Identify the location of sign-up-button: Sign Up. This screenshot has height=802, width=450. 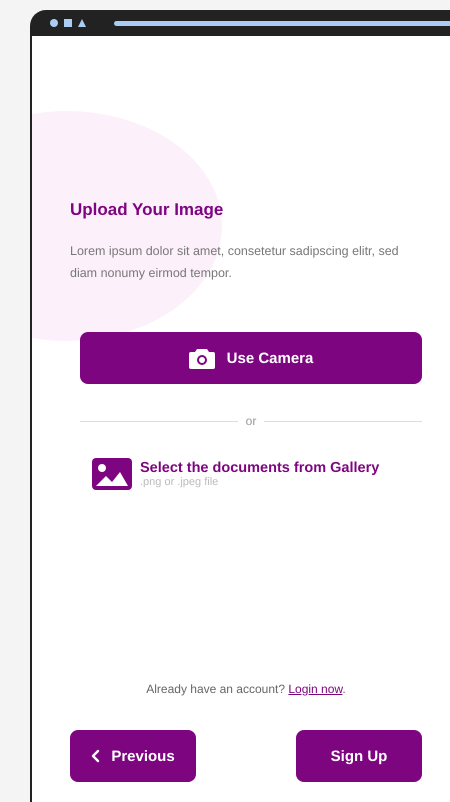
(359, 756).